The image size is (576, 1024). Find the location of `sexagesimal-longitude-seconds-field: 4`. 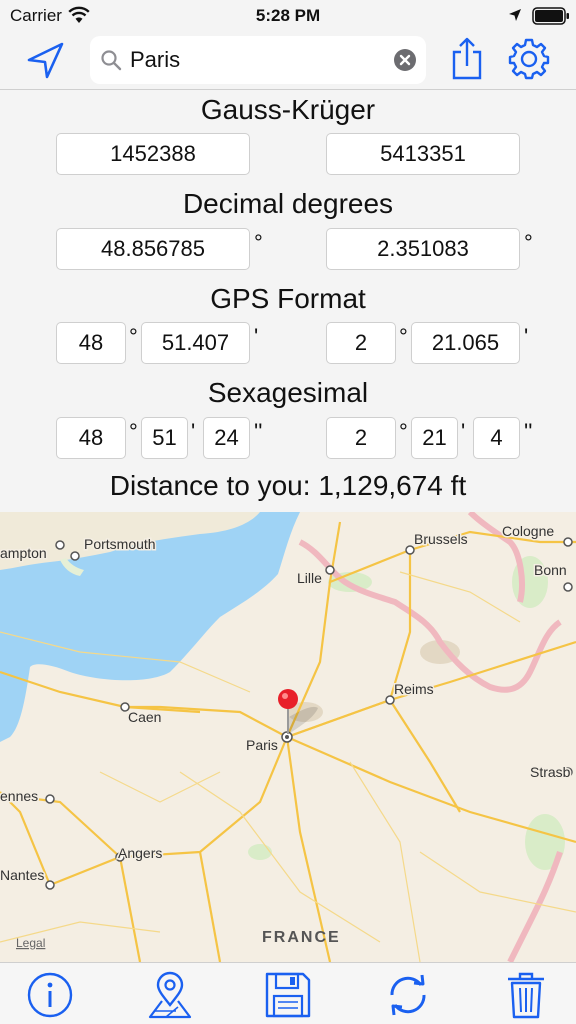

sexagesimal-longitude-seconds-field: 4 is located at coordinates (496, 438).